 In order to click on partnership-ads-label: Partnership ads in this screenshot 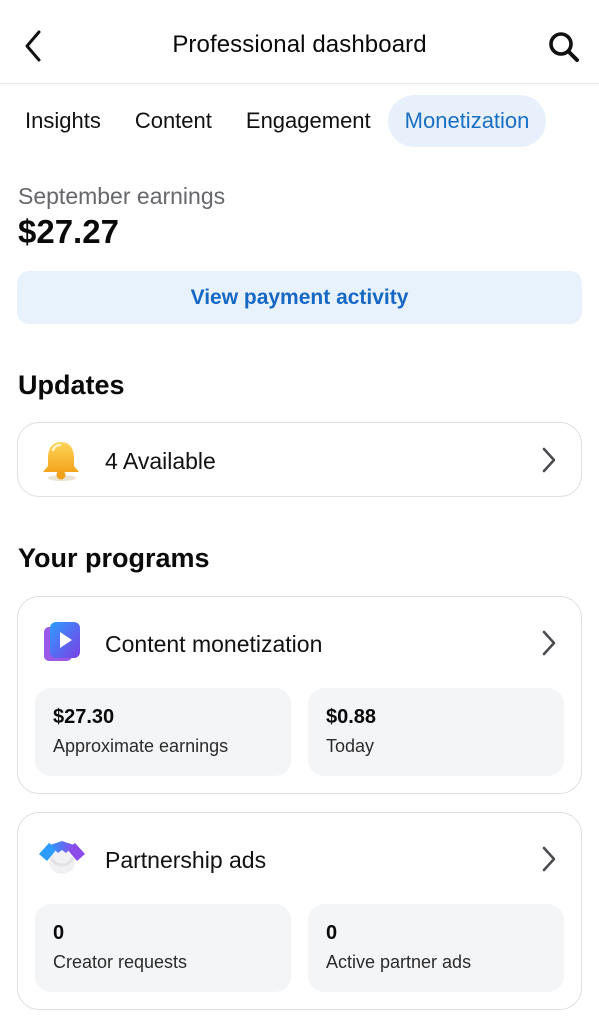, I will do `click(186, 860)`.